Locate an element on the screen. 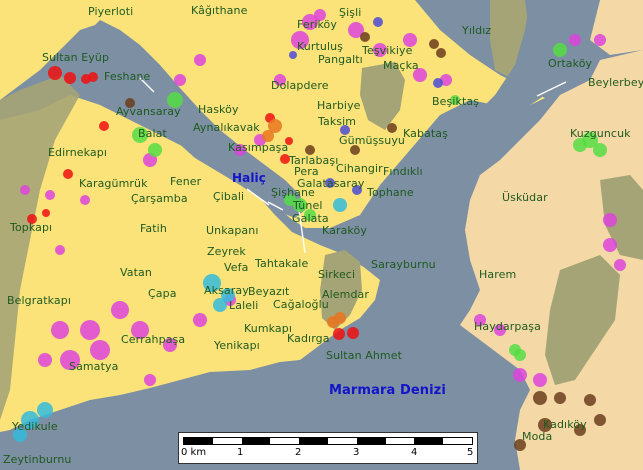 The height and width of the screenshot is (470, 643). place-label-harem: Harem is located at coordinates (498, 274).